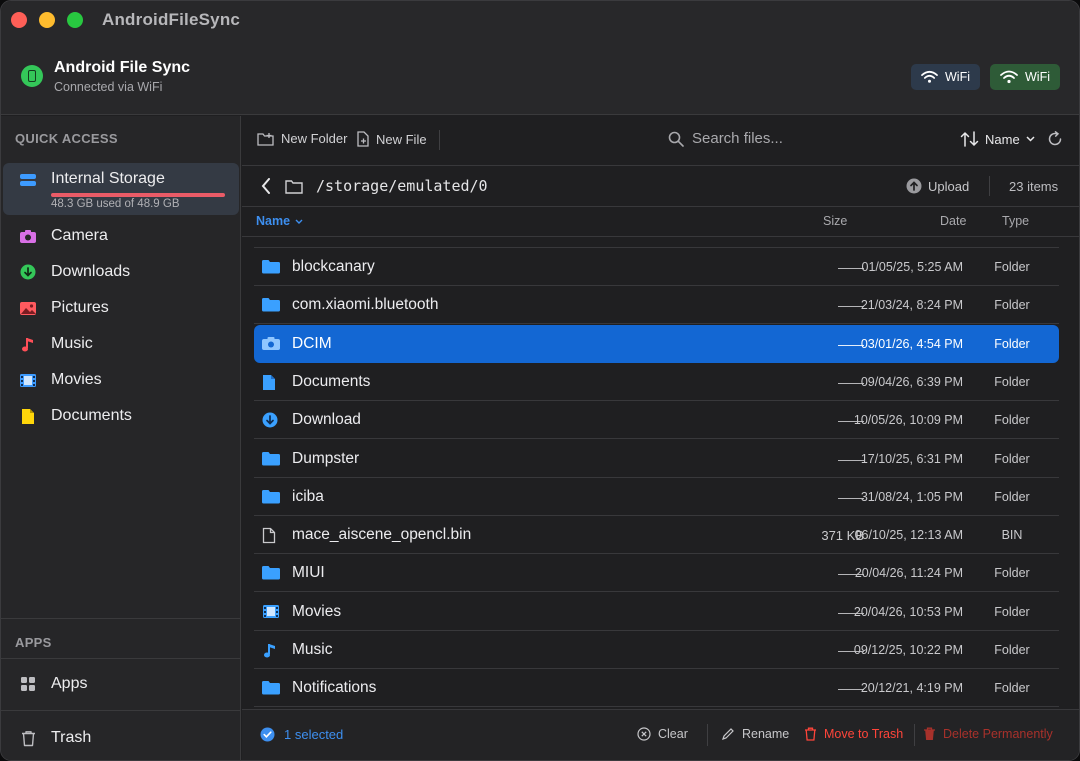  Describe the element at coordinates (656, 688) in the screenshot. I see `file-row: Notifications —— 20/12/21, 4:19 PM Folder` at that location.